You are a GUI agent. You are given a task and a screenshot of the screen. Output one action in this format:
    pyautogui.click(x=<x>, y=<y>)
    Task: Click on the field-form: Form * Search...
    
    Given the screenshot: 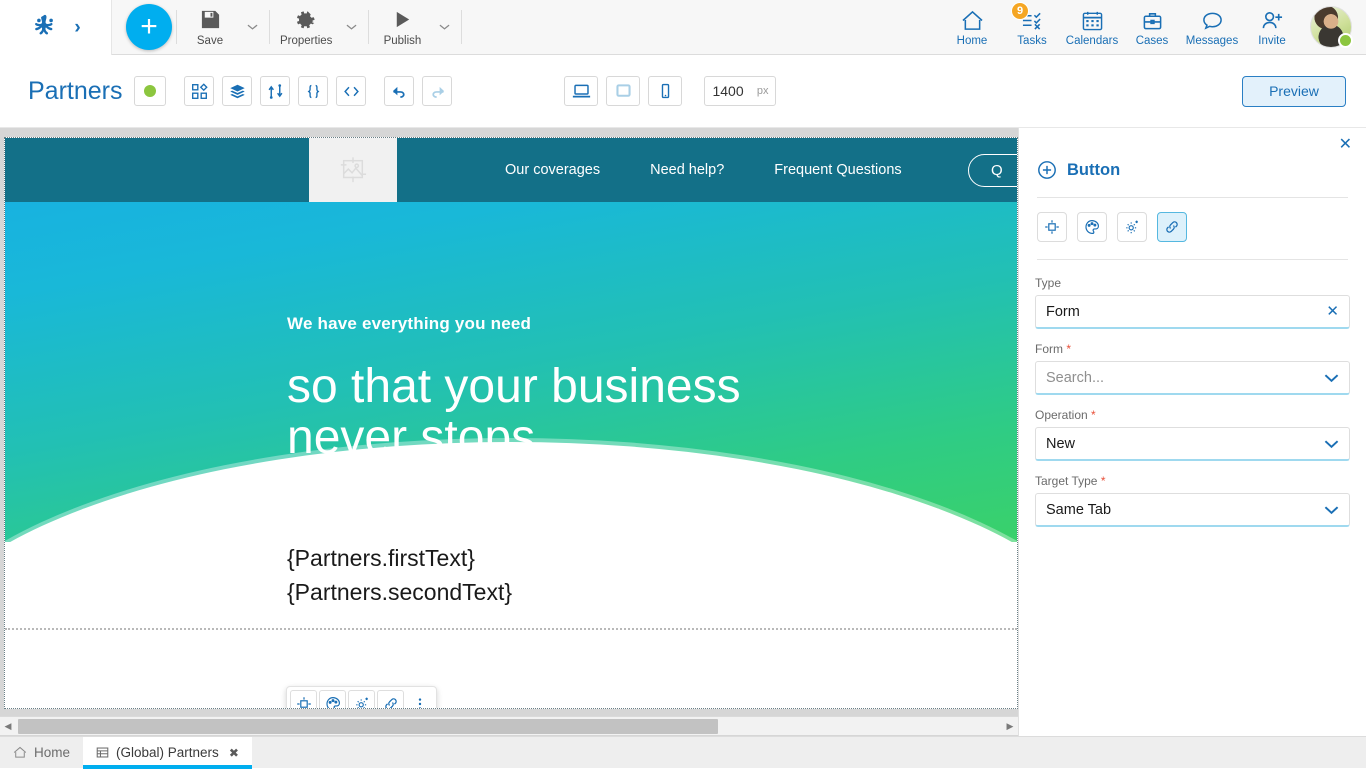 What is the action you would take?
    pyautogui.click(x=1192, y=368)
    